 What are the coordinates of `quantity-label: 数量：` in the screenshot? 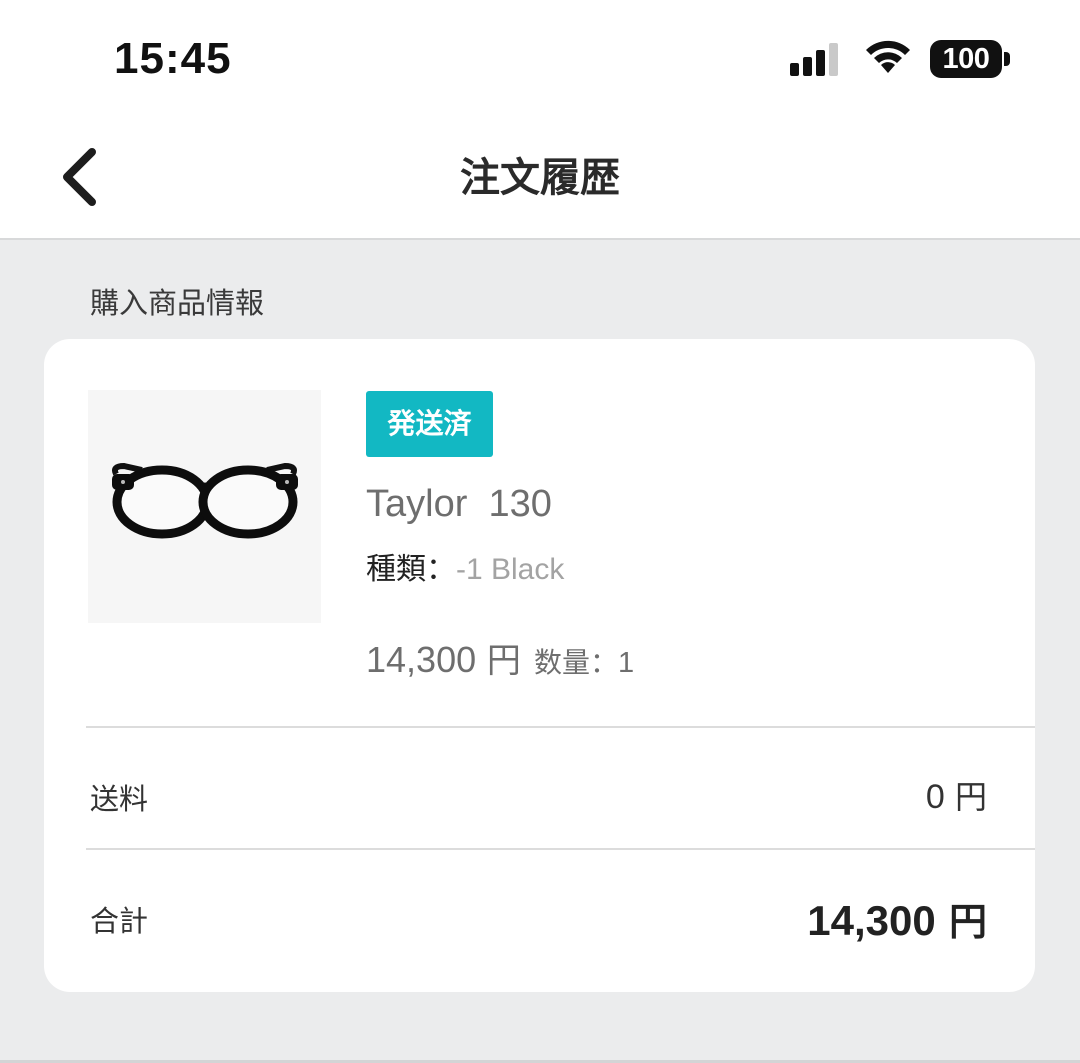 It's located at (576, 662).